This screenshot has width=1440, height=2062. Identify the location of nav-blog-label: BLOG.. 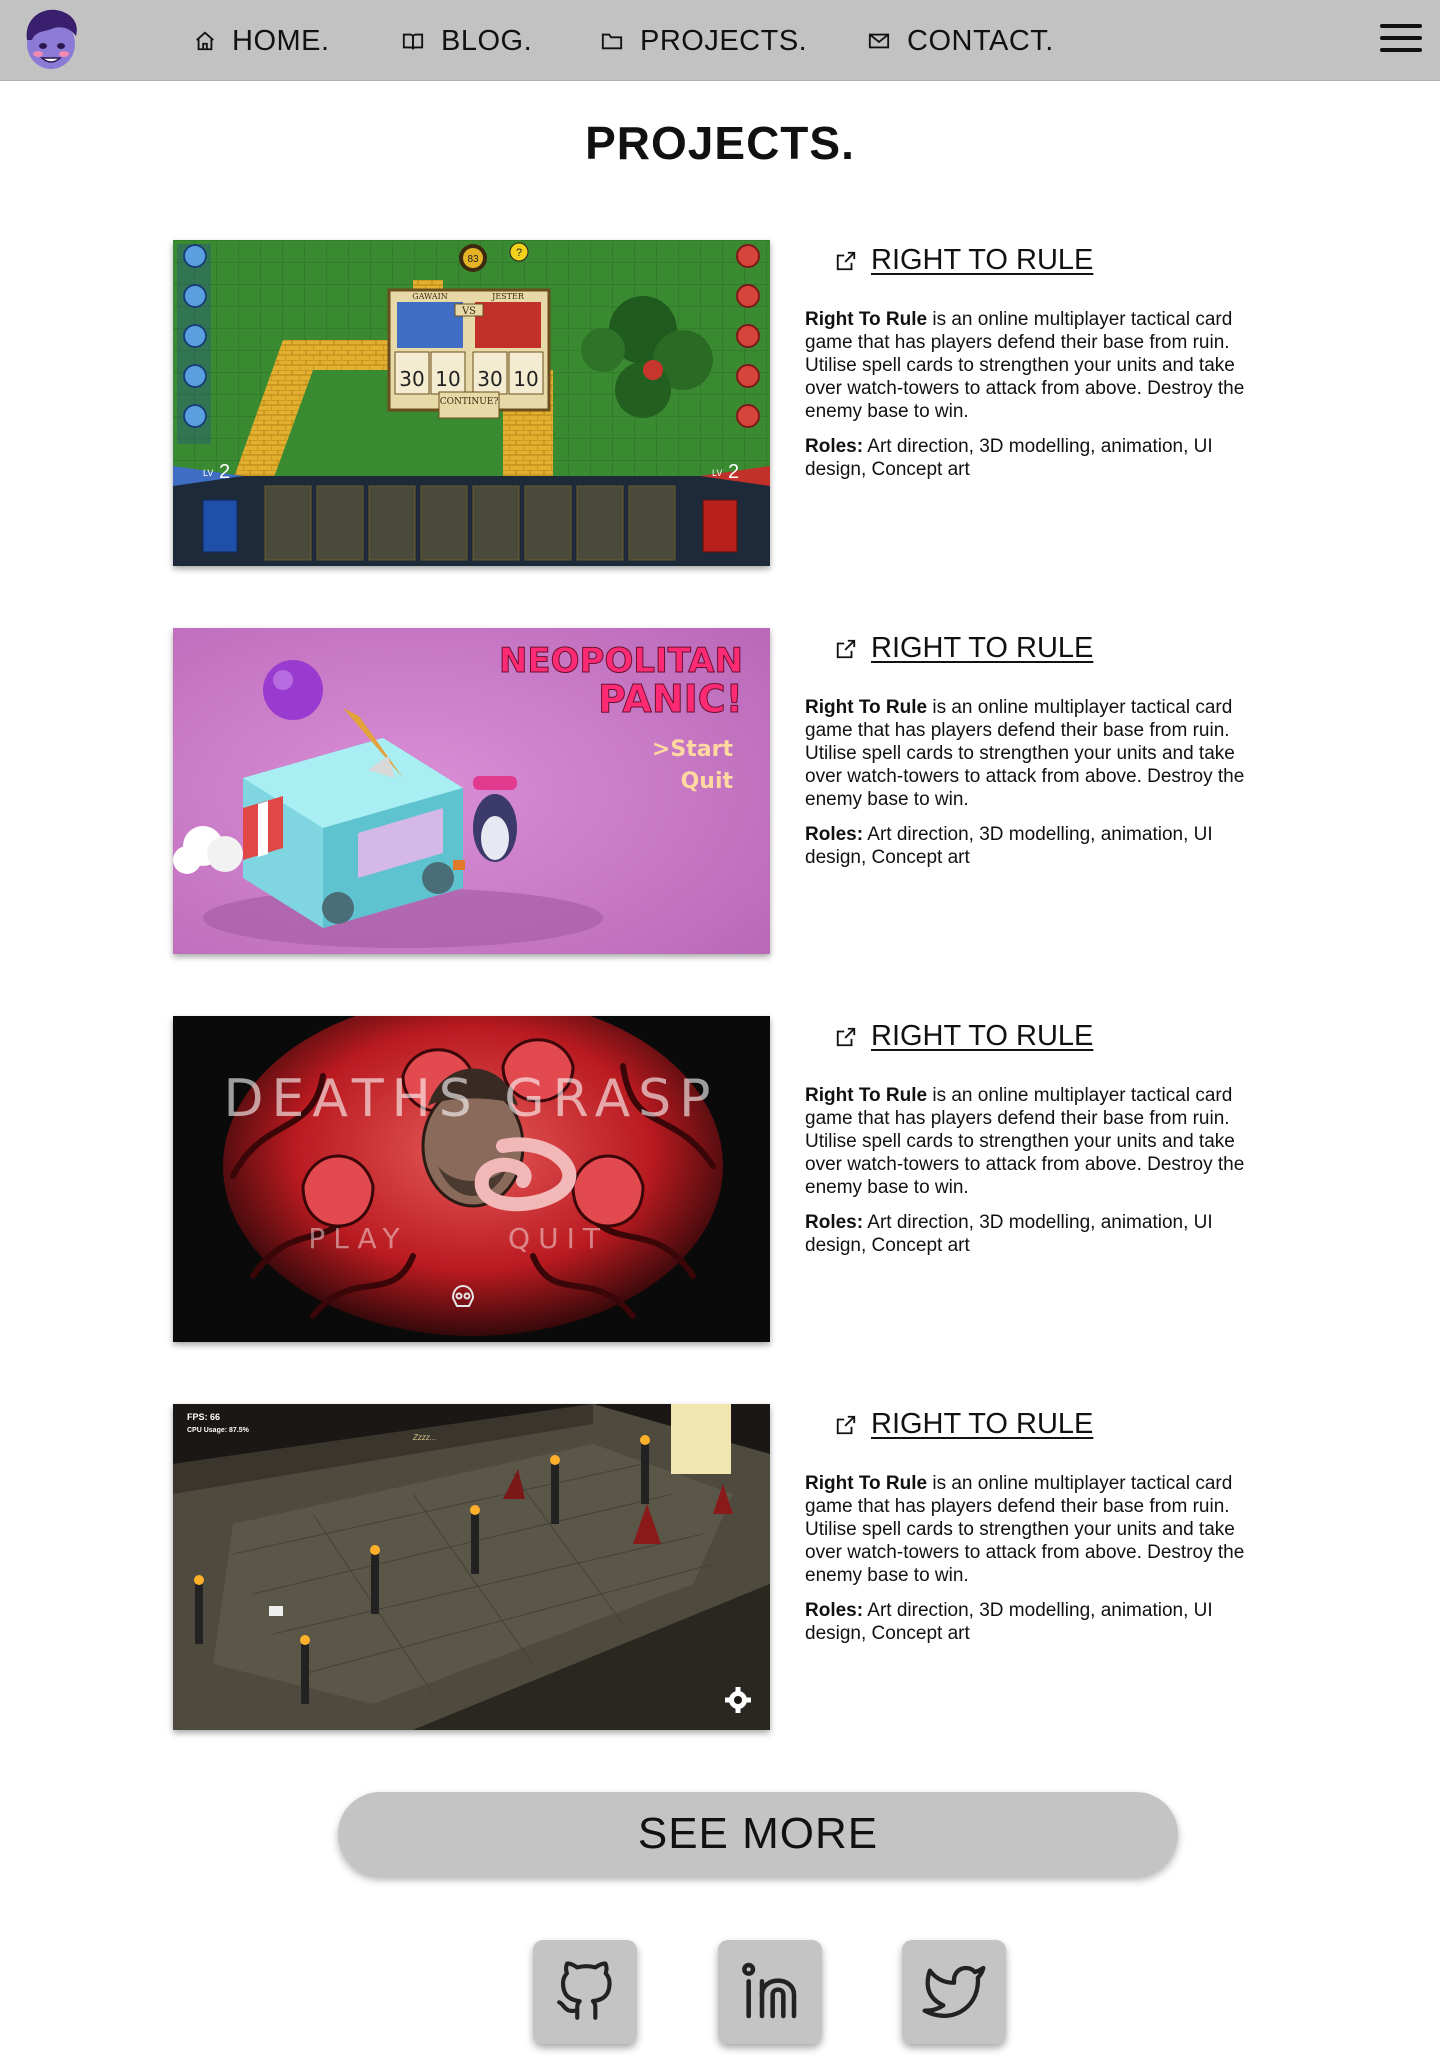
(487, 40).